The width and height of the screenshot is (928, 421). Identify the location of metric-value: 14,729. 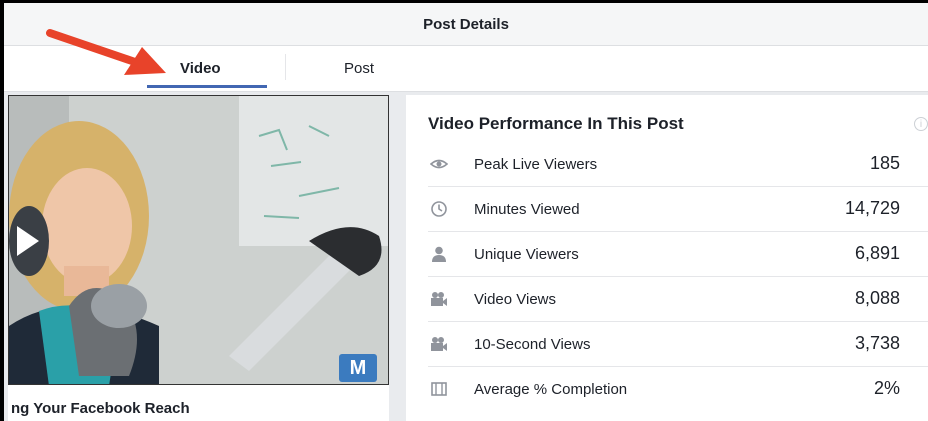
(872, 208).